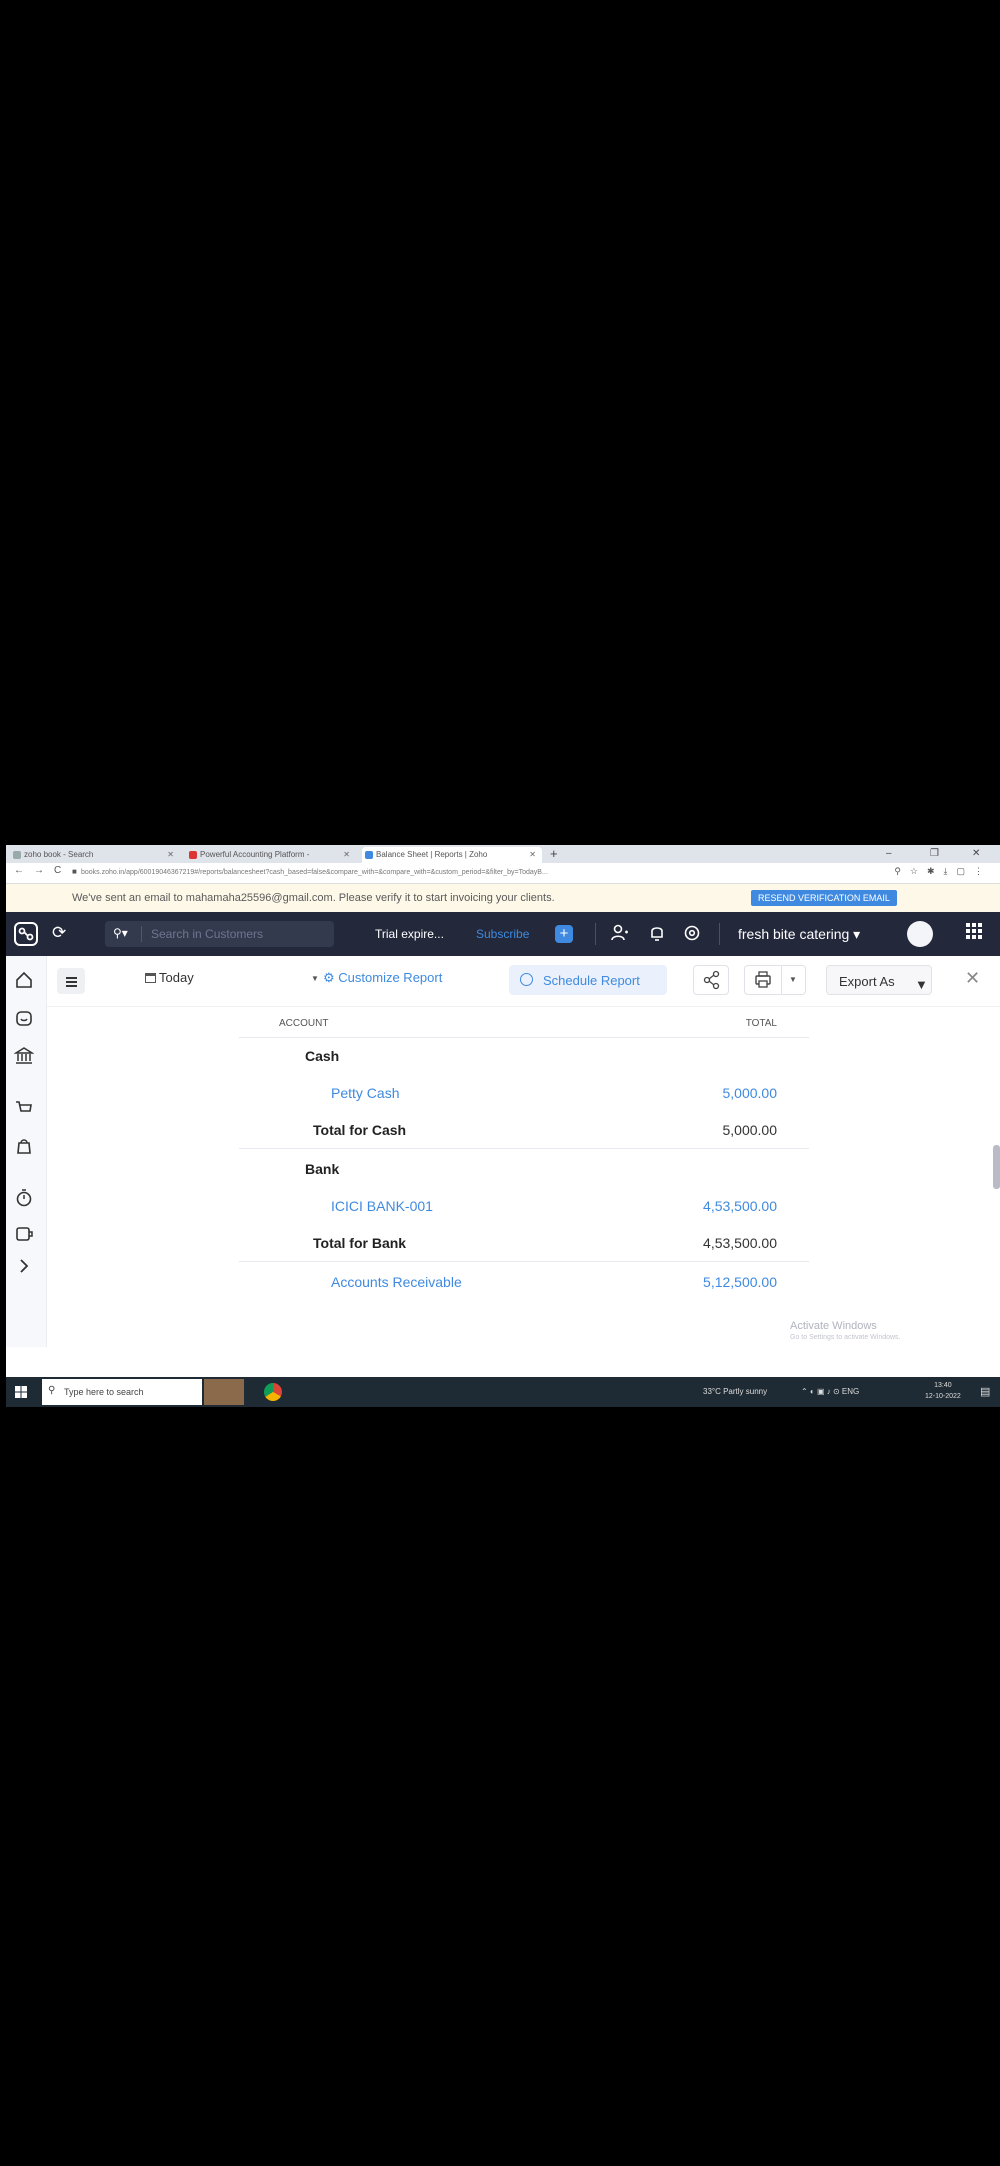  Describe the element at coordinates (24, 1018) in the screenshot. I see `customers-icon` at that location.